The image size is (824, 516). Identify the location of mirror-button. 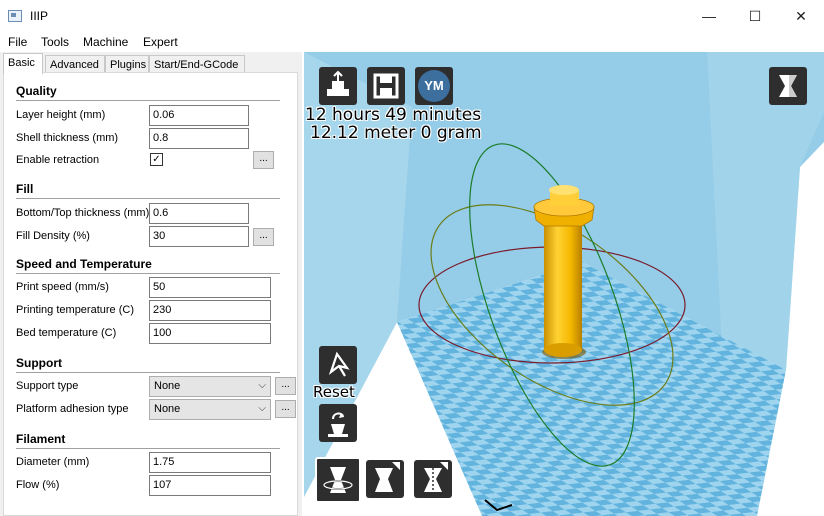
(433, 479).